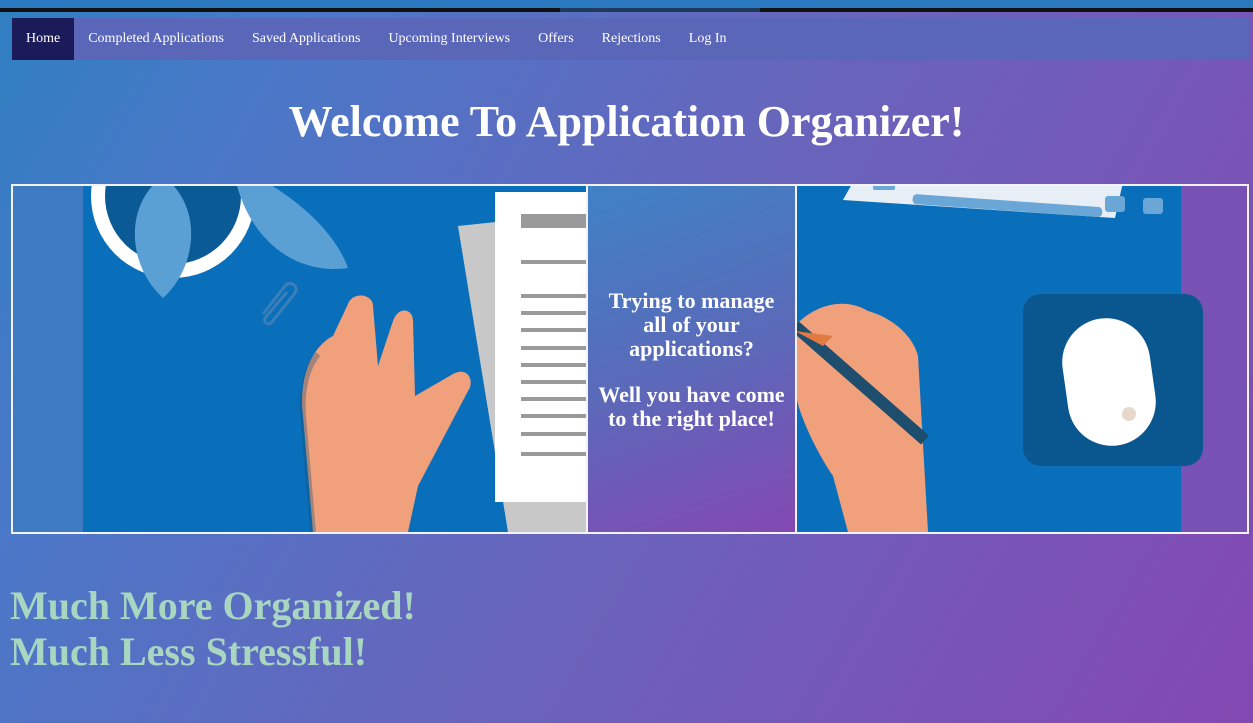 The height and width of the screenshot is (723, 1253). Describe the element at coordinates (306, 39) in the screenshot. I see `nav-saved-applications: Saved Applications` at that location.